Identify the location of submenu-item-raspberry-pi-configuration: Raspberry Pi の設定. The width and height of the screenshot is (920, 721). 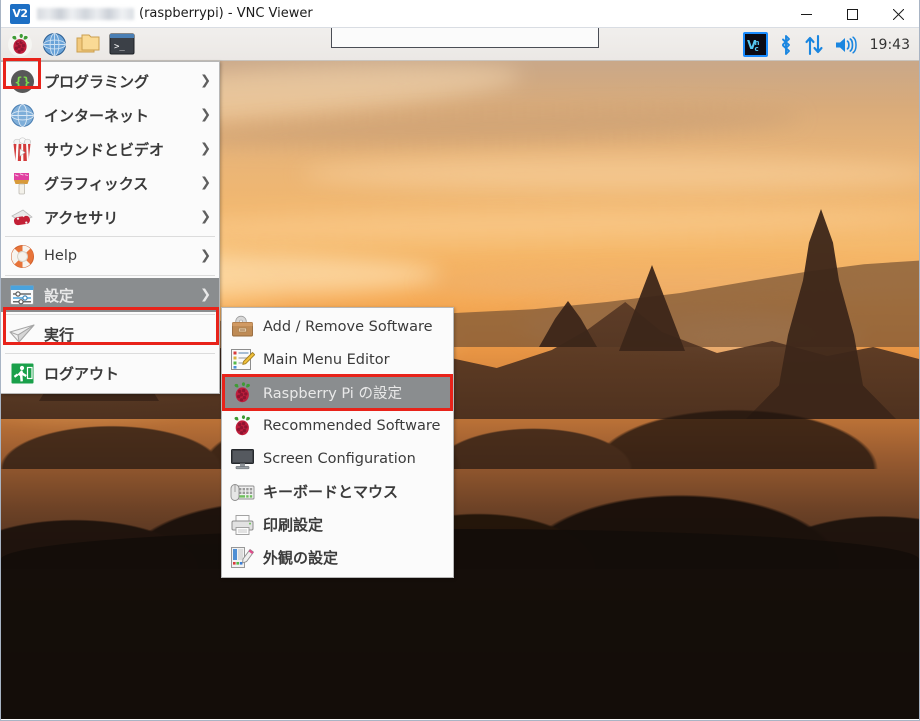
(337, 392).